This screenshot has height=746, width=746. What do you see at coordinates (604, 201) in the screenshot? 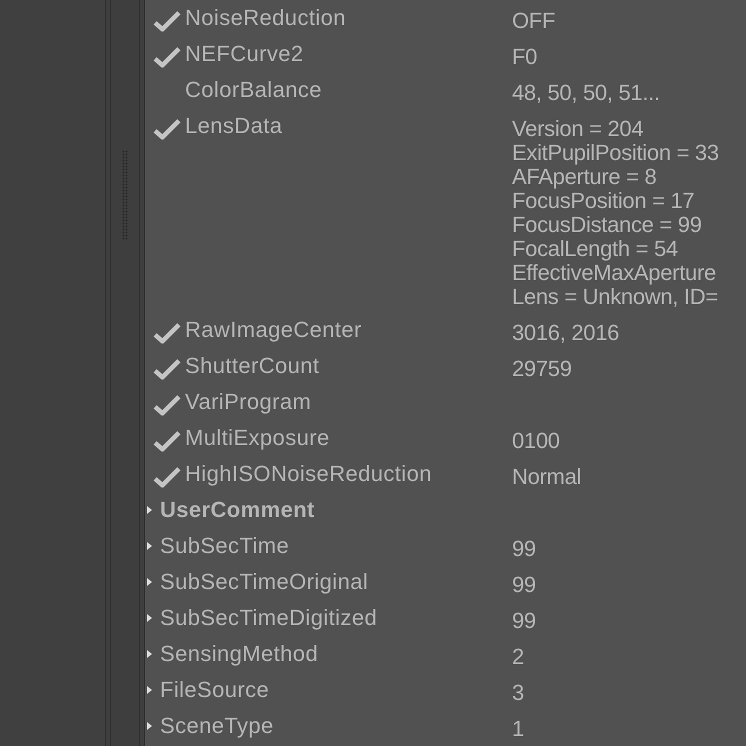
I see `tag-value: FocusPosition = 17` at bounding box center [604, 201].